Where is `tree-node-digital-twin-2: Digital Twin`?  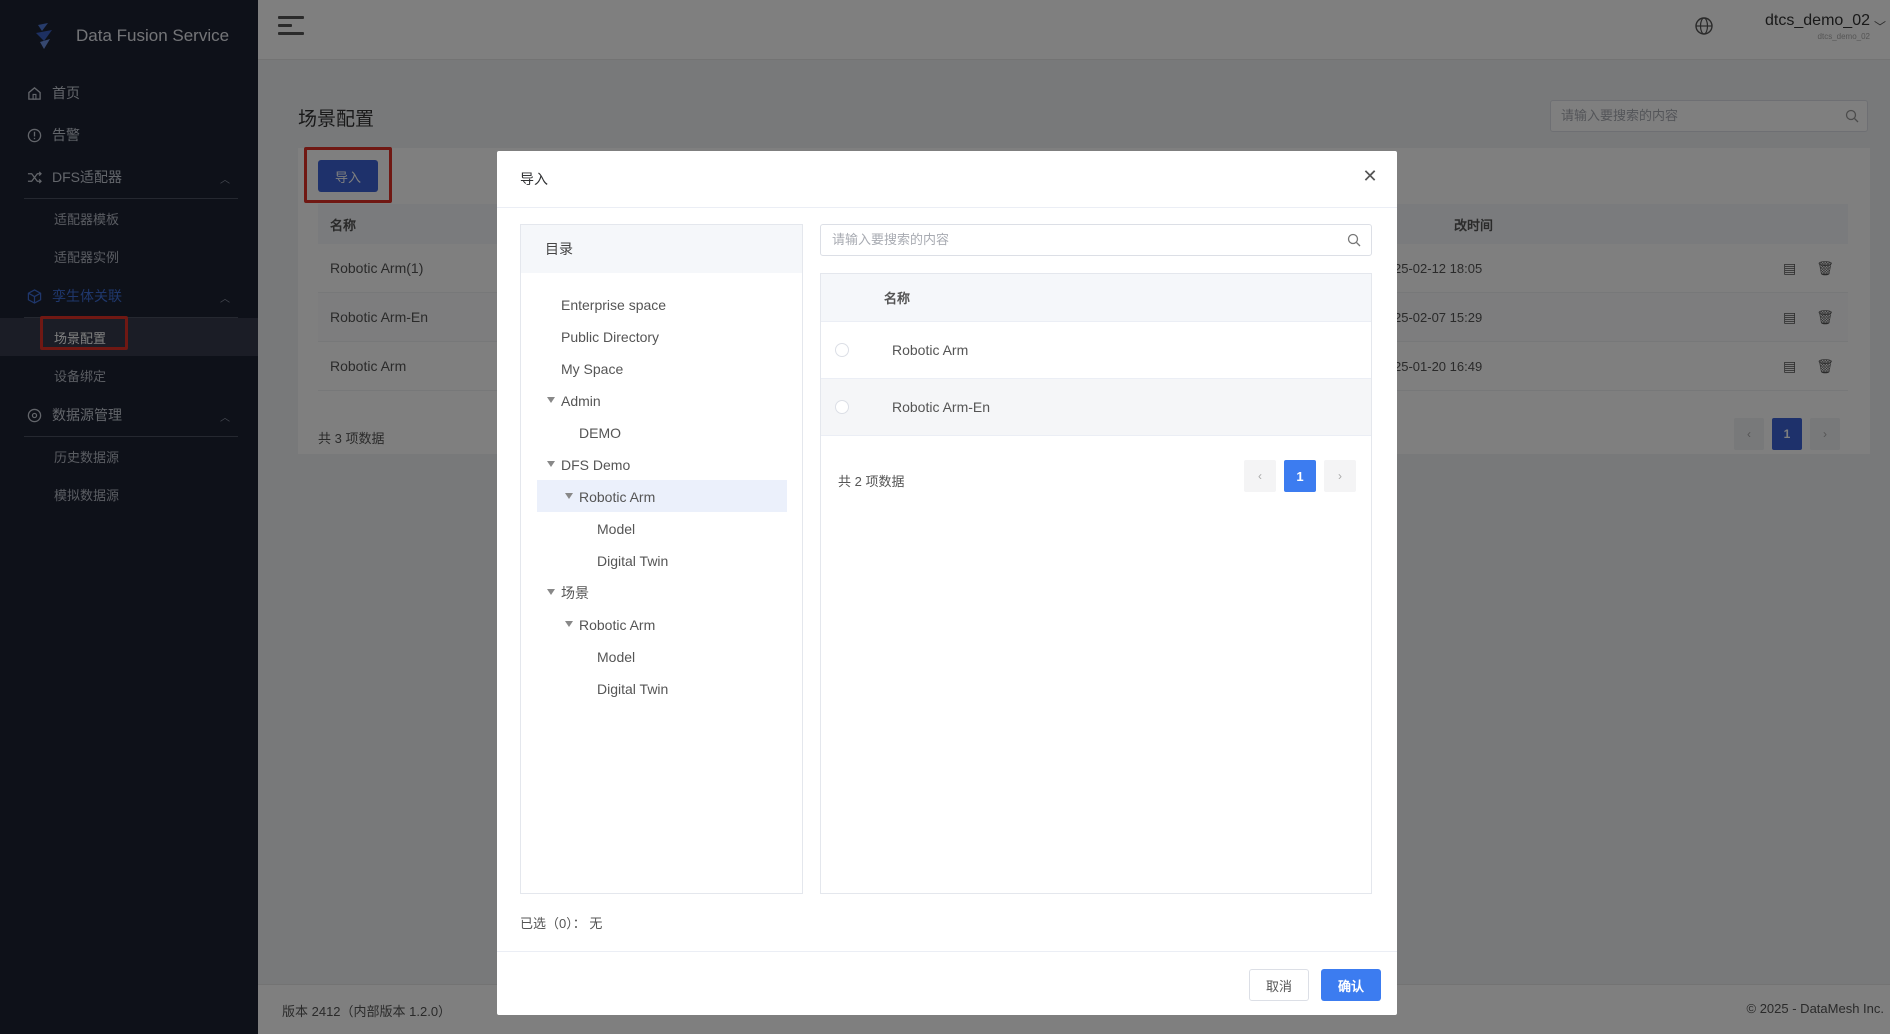 tree-node-digital-twin-2: Digital Twin is located at coordinates (632, 689).